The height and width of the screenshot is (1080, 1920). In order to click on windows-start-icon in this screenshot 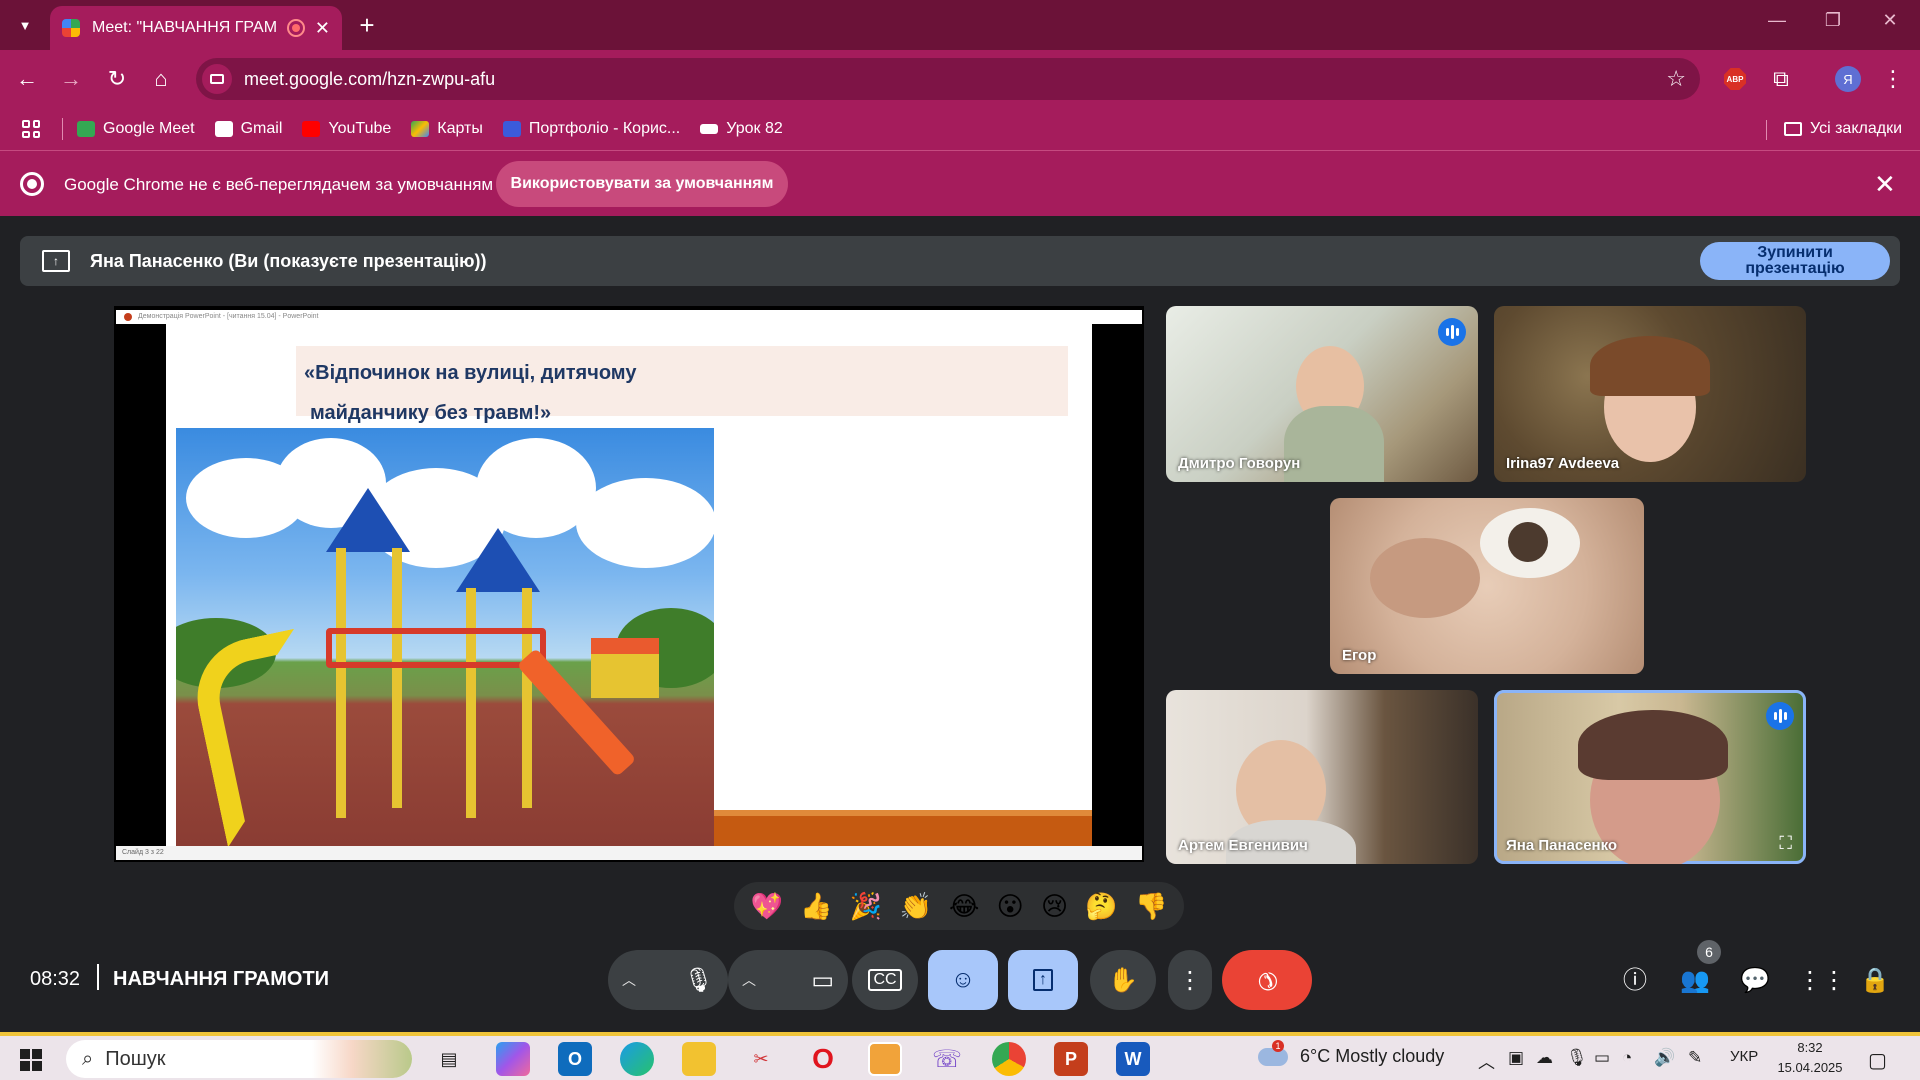, I will do `click(31, 1060)`.